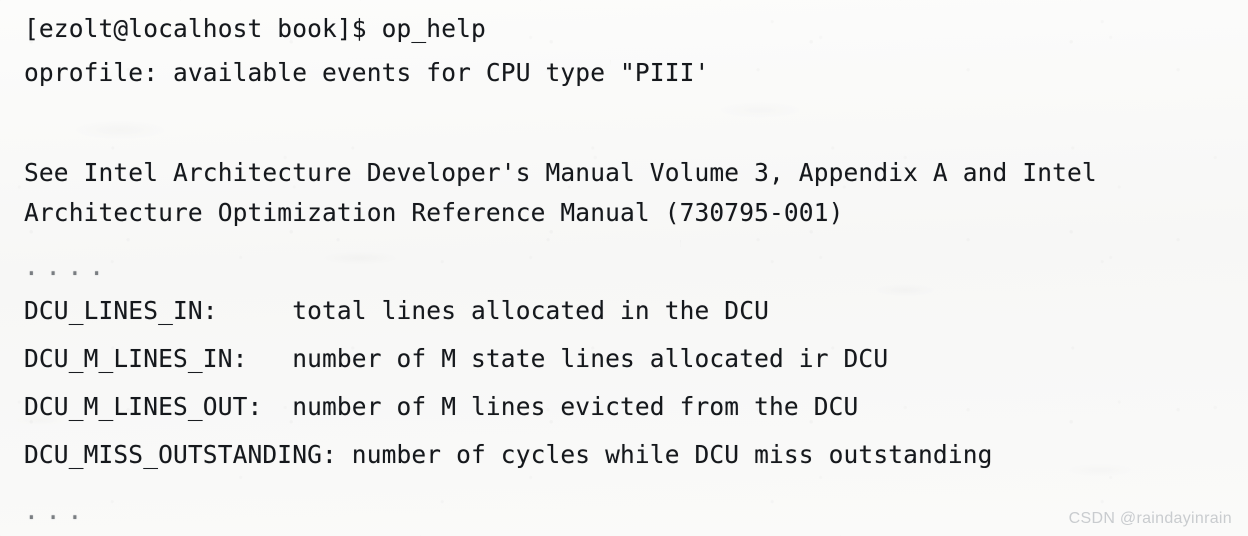  Describe the element at coordinates (255, 28) in the screenshot. I see `terminal-prompt-line: [ezolt@localhost book]$ op_help` at that location.